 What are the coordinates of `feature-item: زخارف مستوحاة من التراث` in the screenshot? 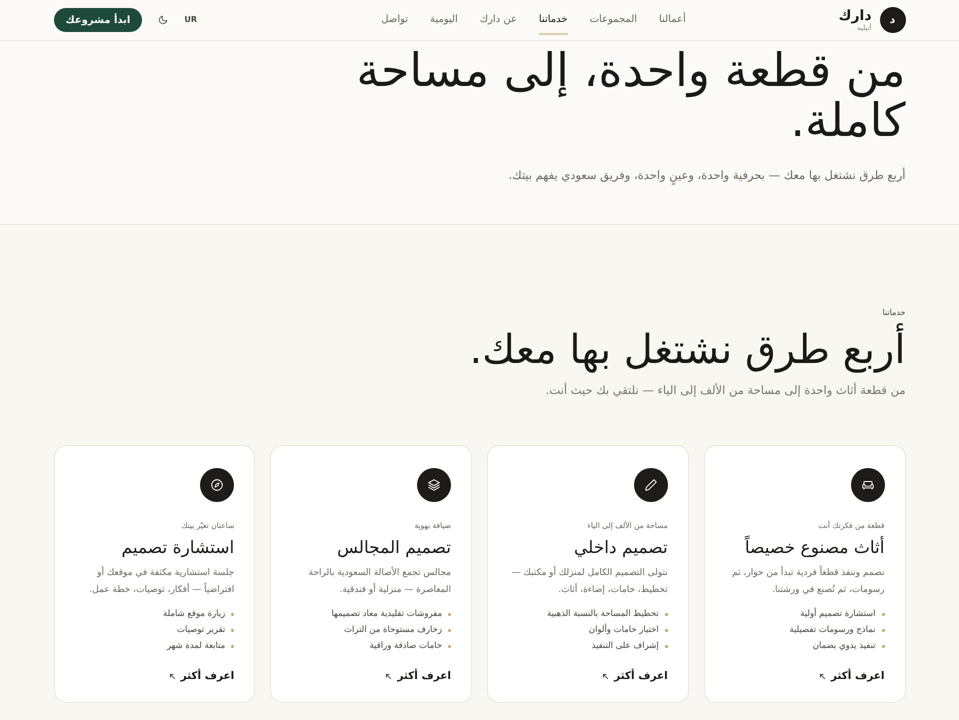 It's located at (393, 630).